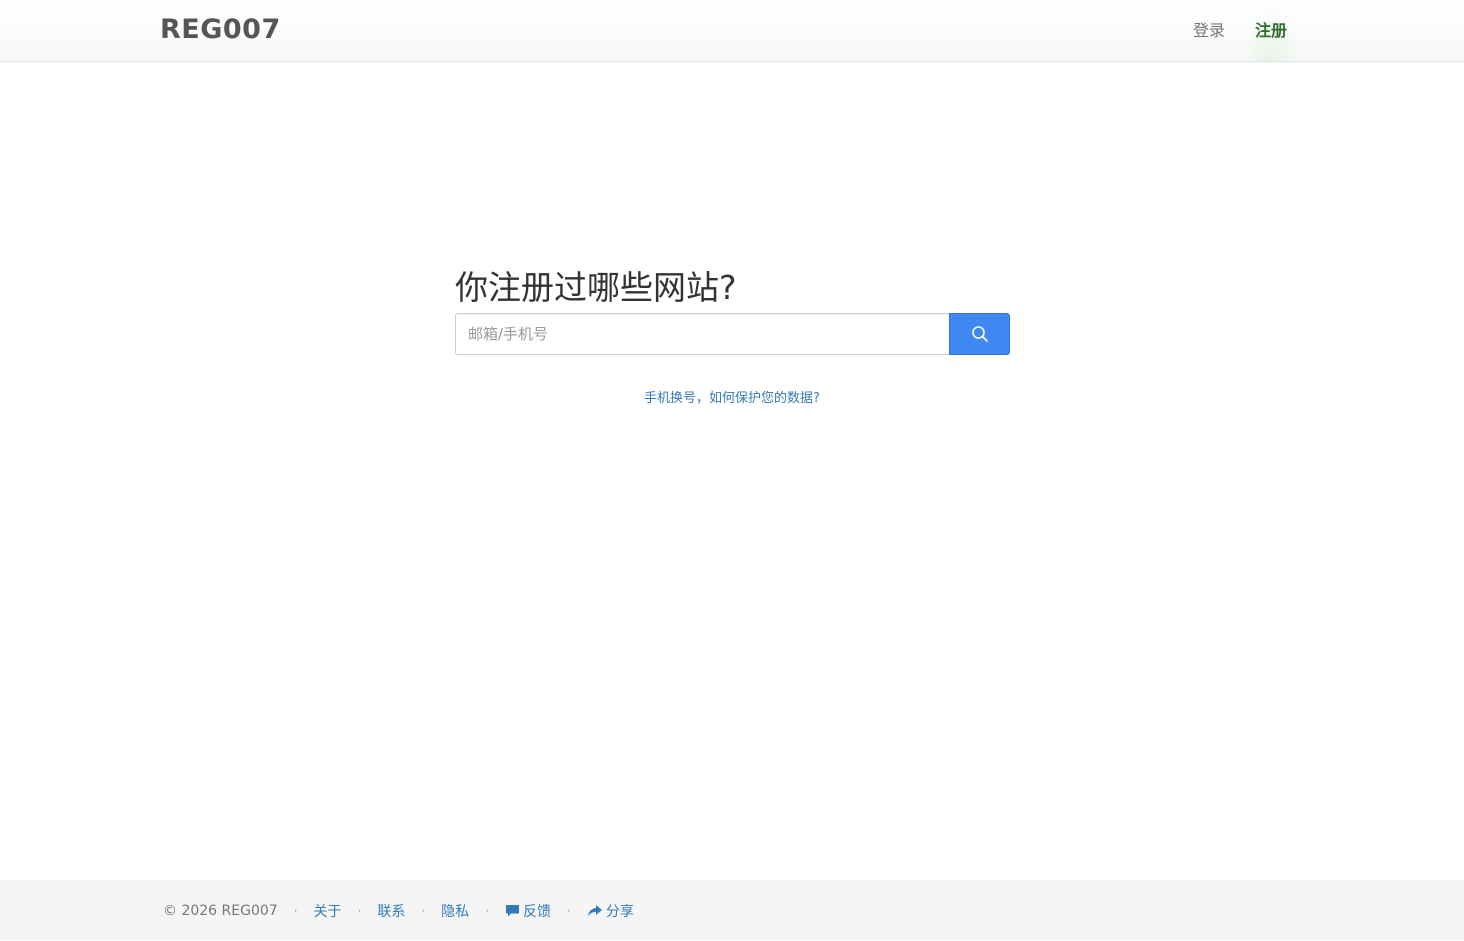  I want to click on footer-privacy-link: 隐私, so click(455, 911).